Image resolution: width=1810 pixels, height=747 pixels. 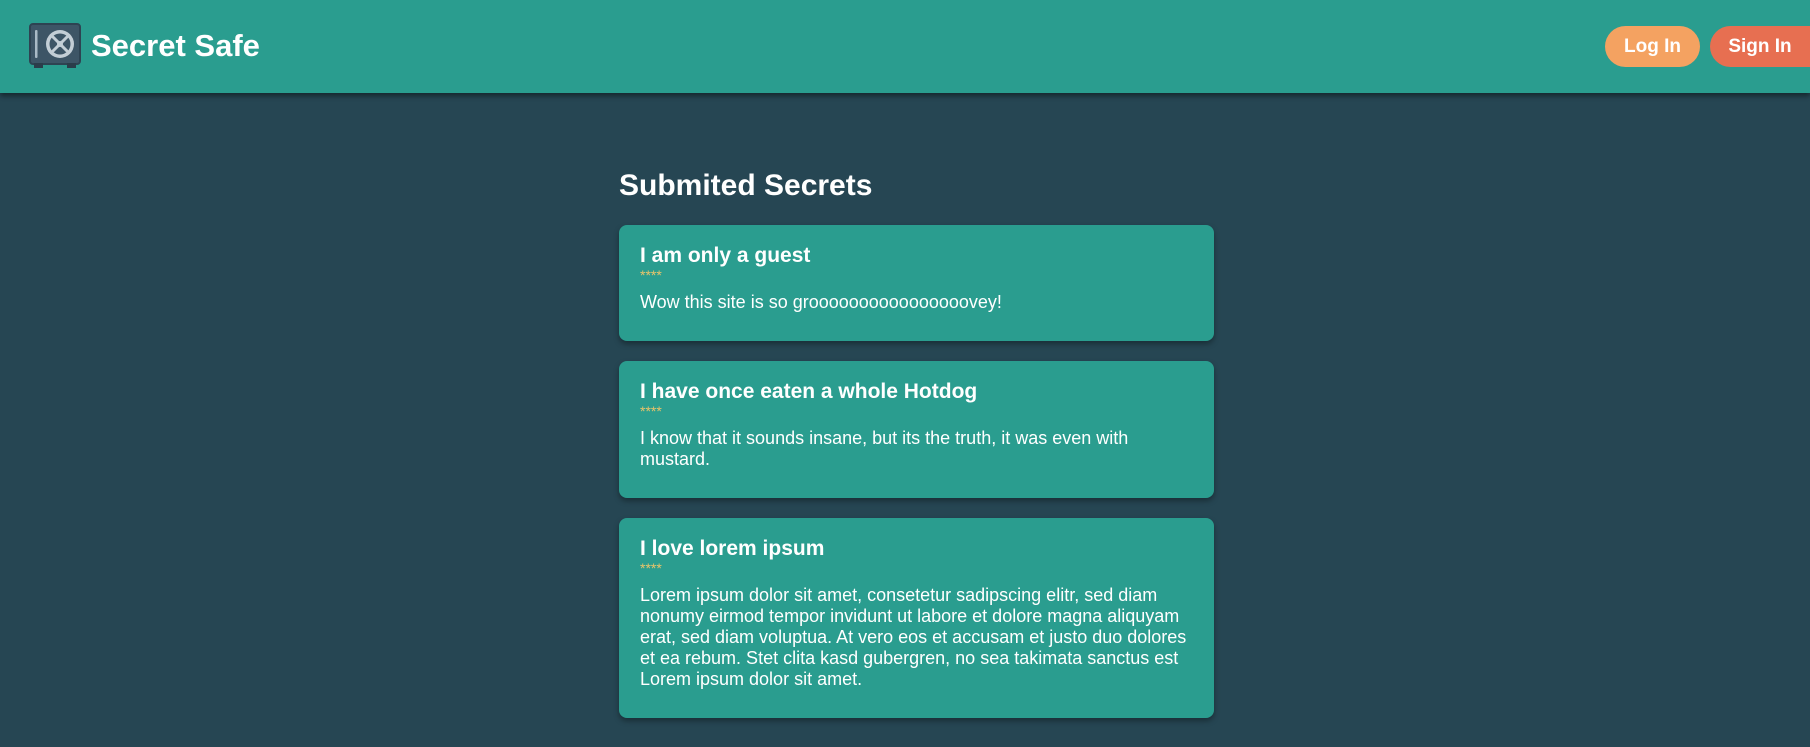 What do you see at coordinates (725, 255) in the screenshot?
I see `secret-title: I am only a guest` at bounding box center [725, 255].